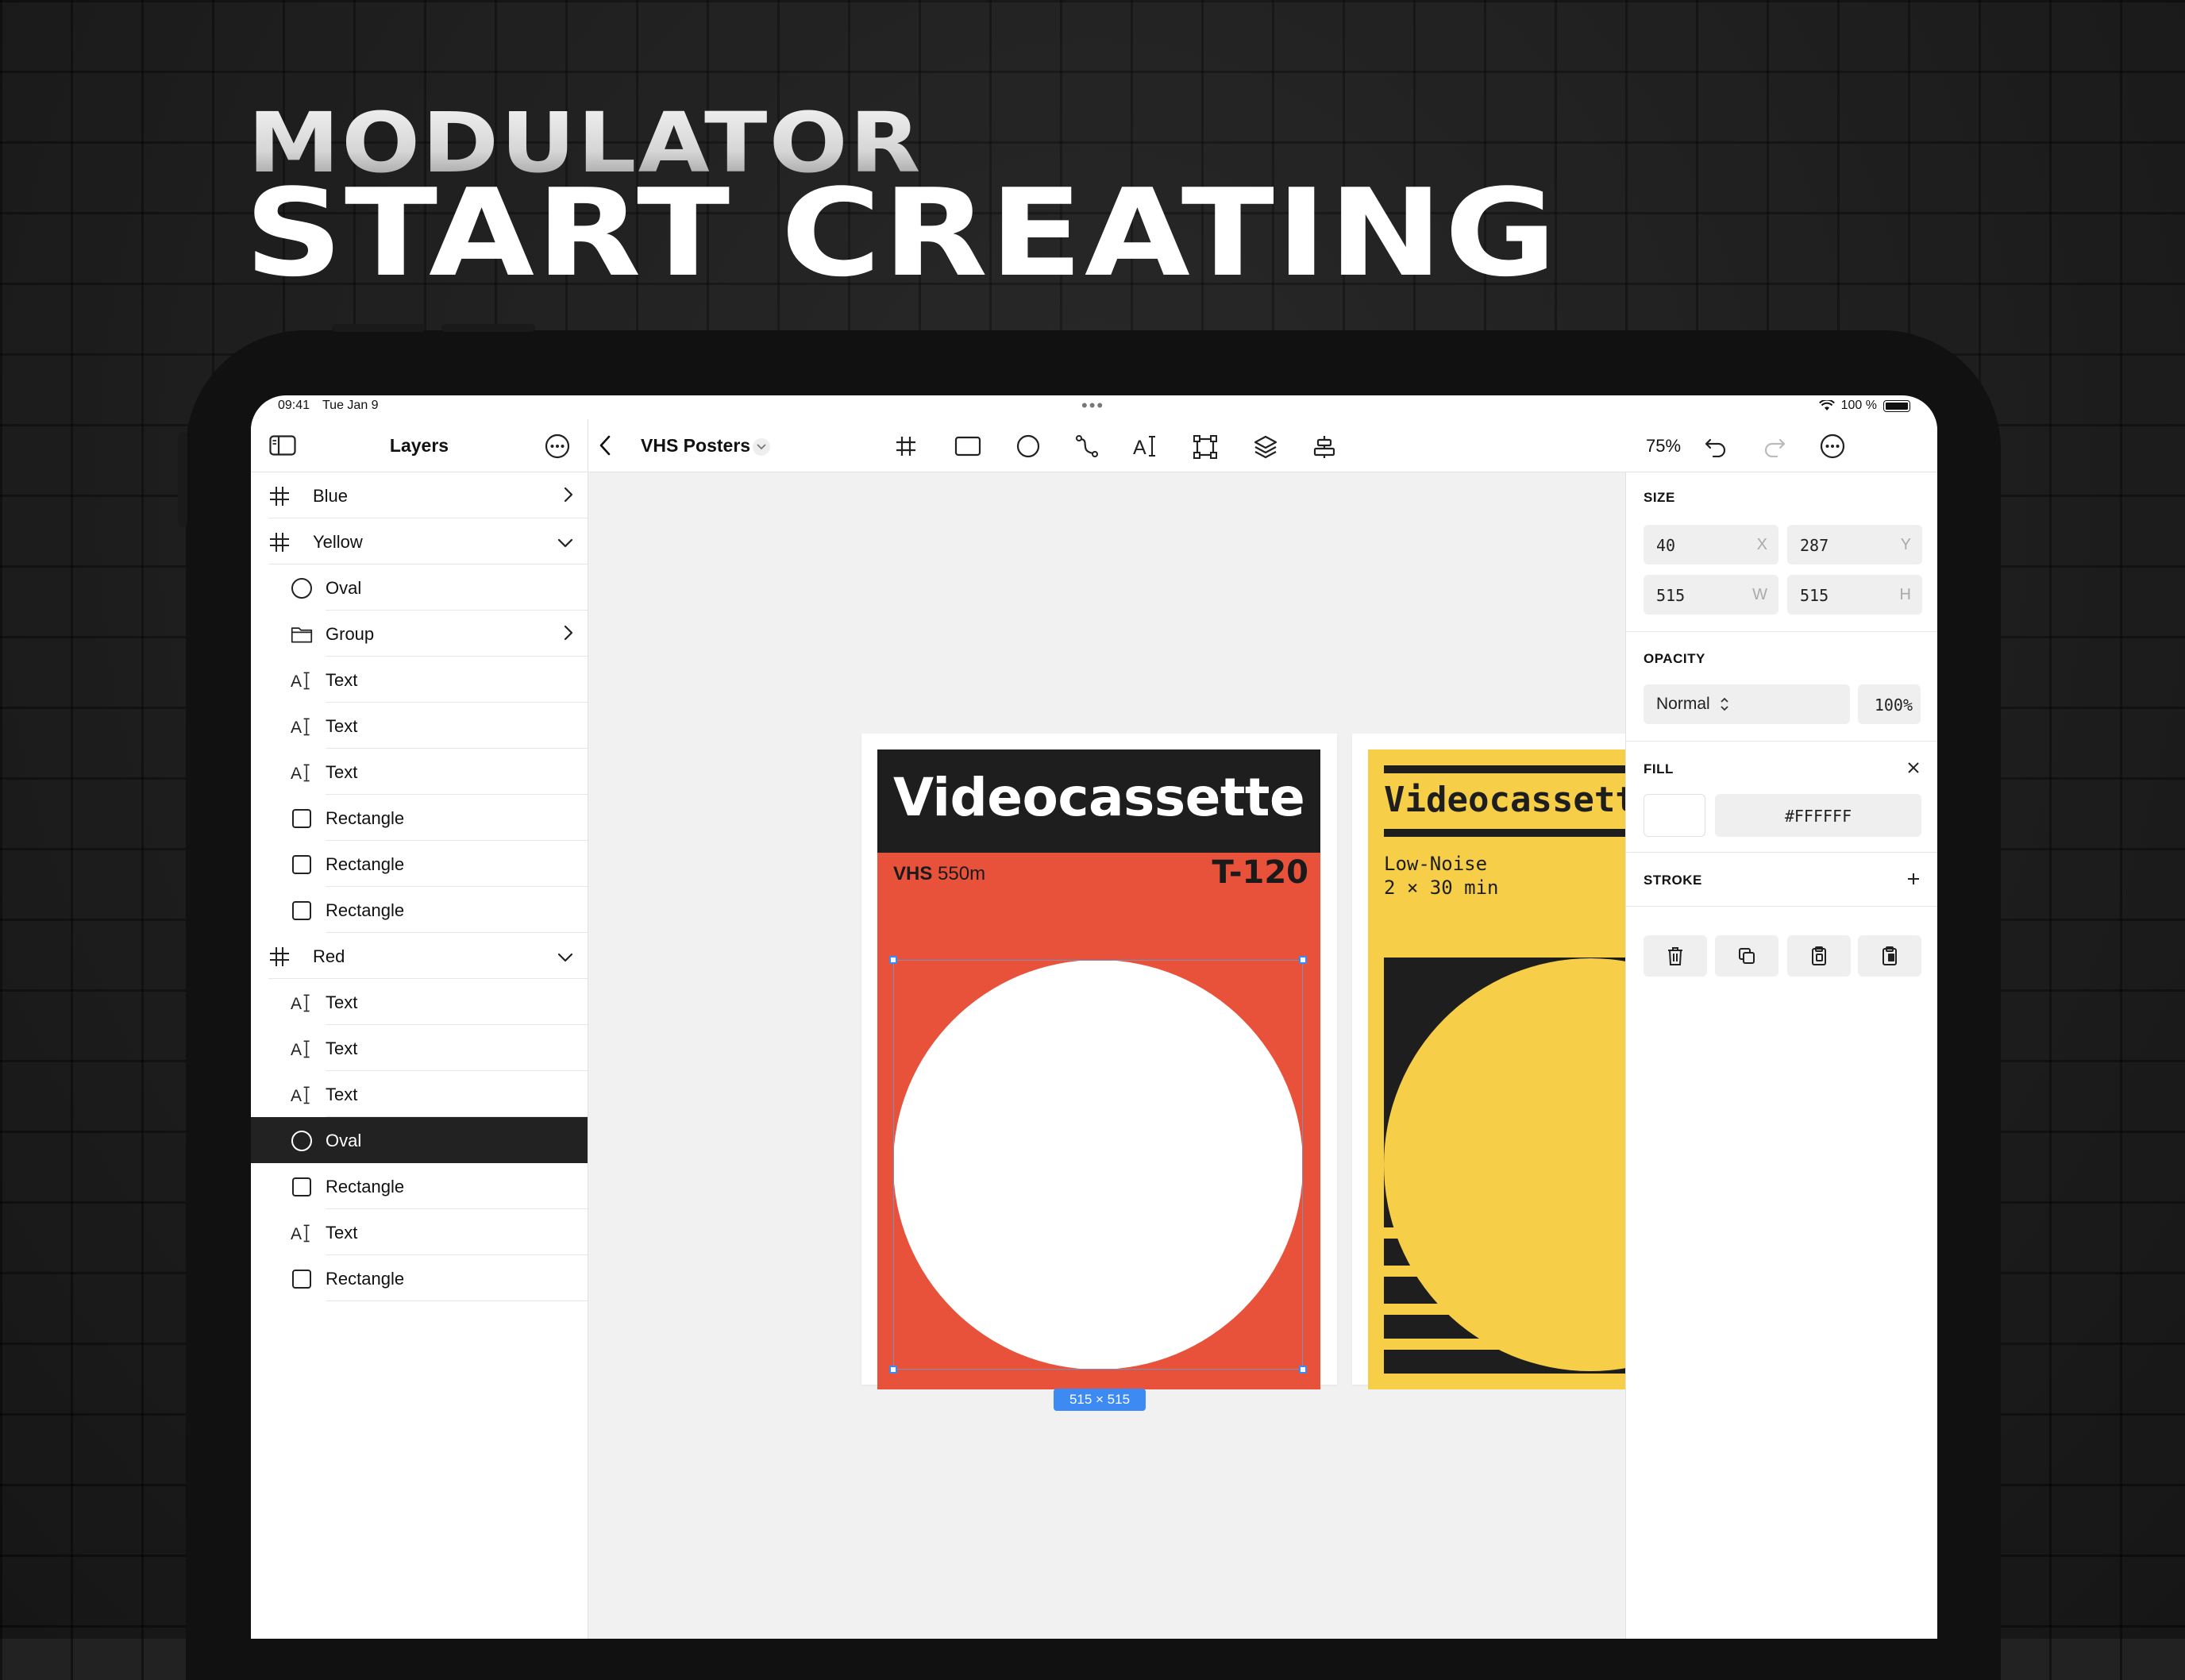 The image size is (2185, 1680). I want to click on layers-title: Layers, so click(419, 445).